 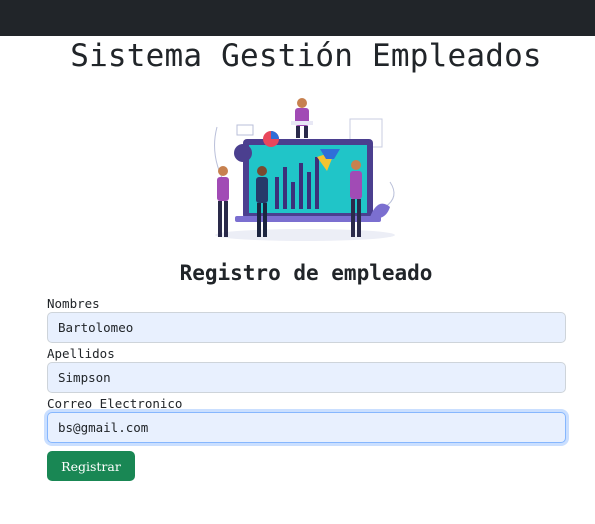 What do you see at coordinates (81, 353) in the screenshot?
I see `apellidos-label: Apellidos` at bounding box center [81, 353].